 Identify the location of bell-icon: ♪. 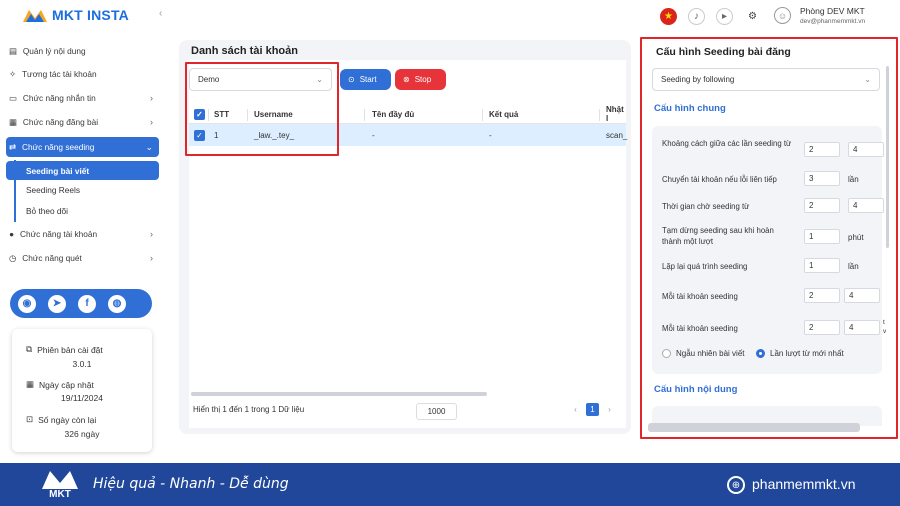
(696, 16).